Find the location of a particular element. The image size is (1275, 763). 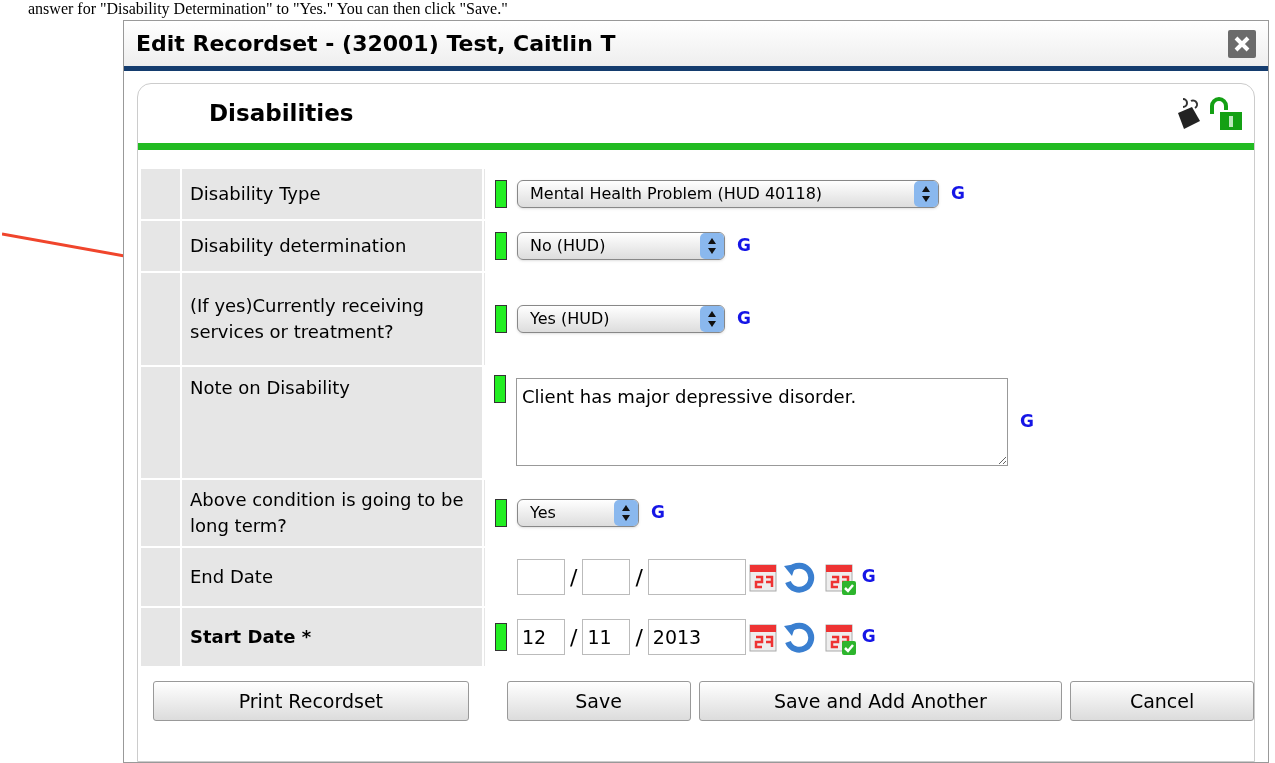

dropdown: Mental Health Problem (HUD 40118) is located at coordinates (728, 194).